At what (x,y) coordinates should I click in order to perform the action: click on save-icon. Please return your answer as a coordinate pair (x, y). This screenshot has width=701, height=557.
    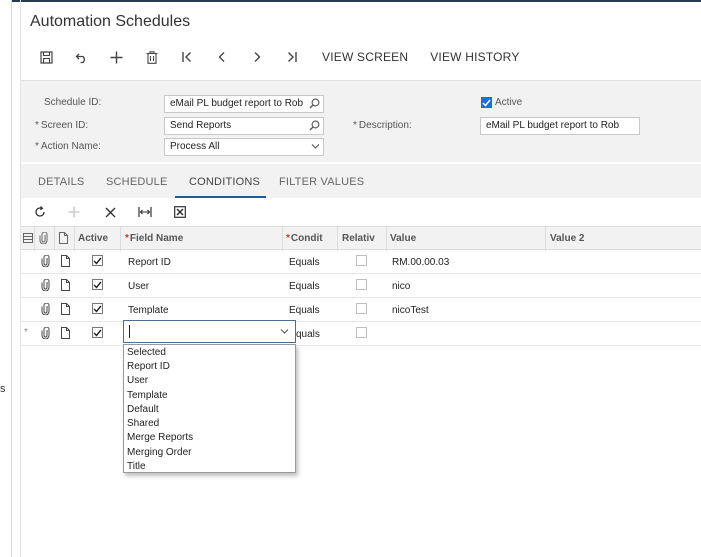
    Looking at the image, I should click on (46, 57).